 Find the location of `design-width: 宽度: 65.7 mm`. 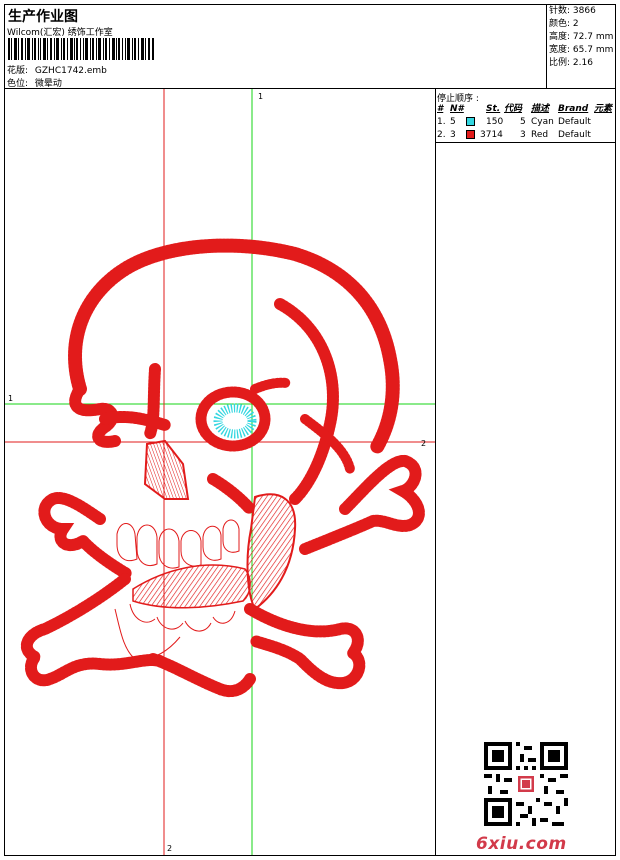

design-width: 宽度: 65.7 mm is located at coordinates (581, 50).